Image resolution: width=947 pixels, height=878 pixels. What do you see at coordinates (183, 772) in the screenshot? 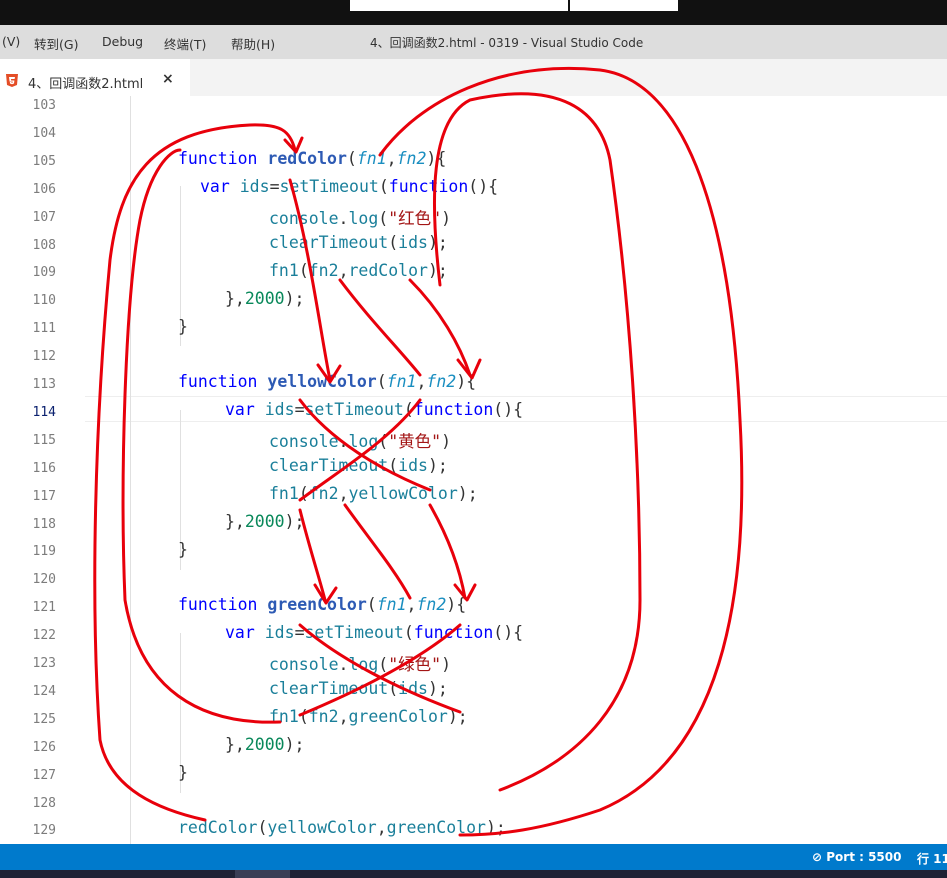
I see `code-line-127: }` at bounding box center [183, 772].